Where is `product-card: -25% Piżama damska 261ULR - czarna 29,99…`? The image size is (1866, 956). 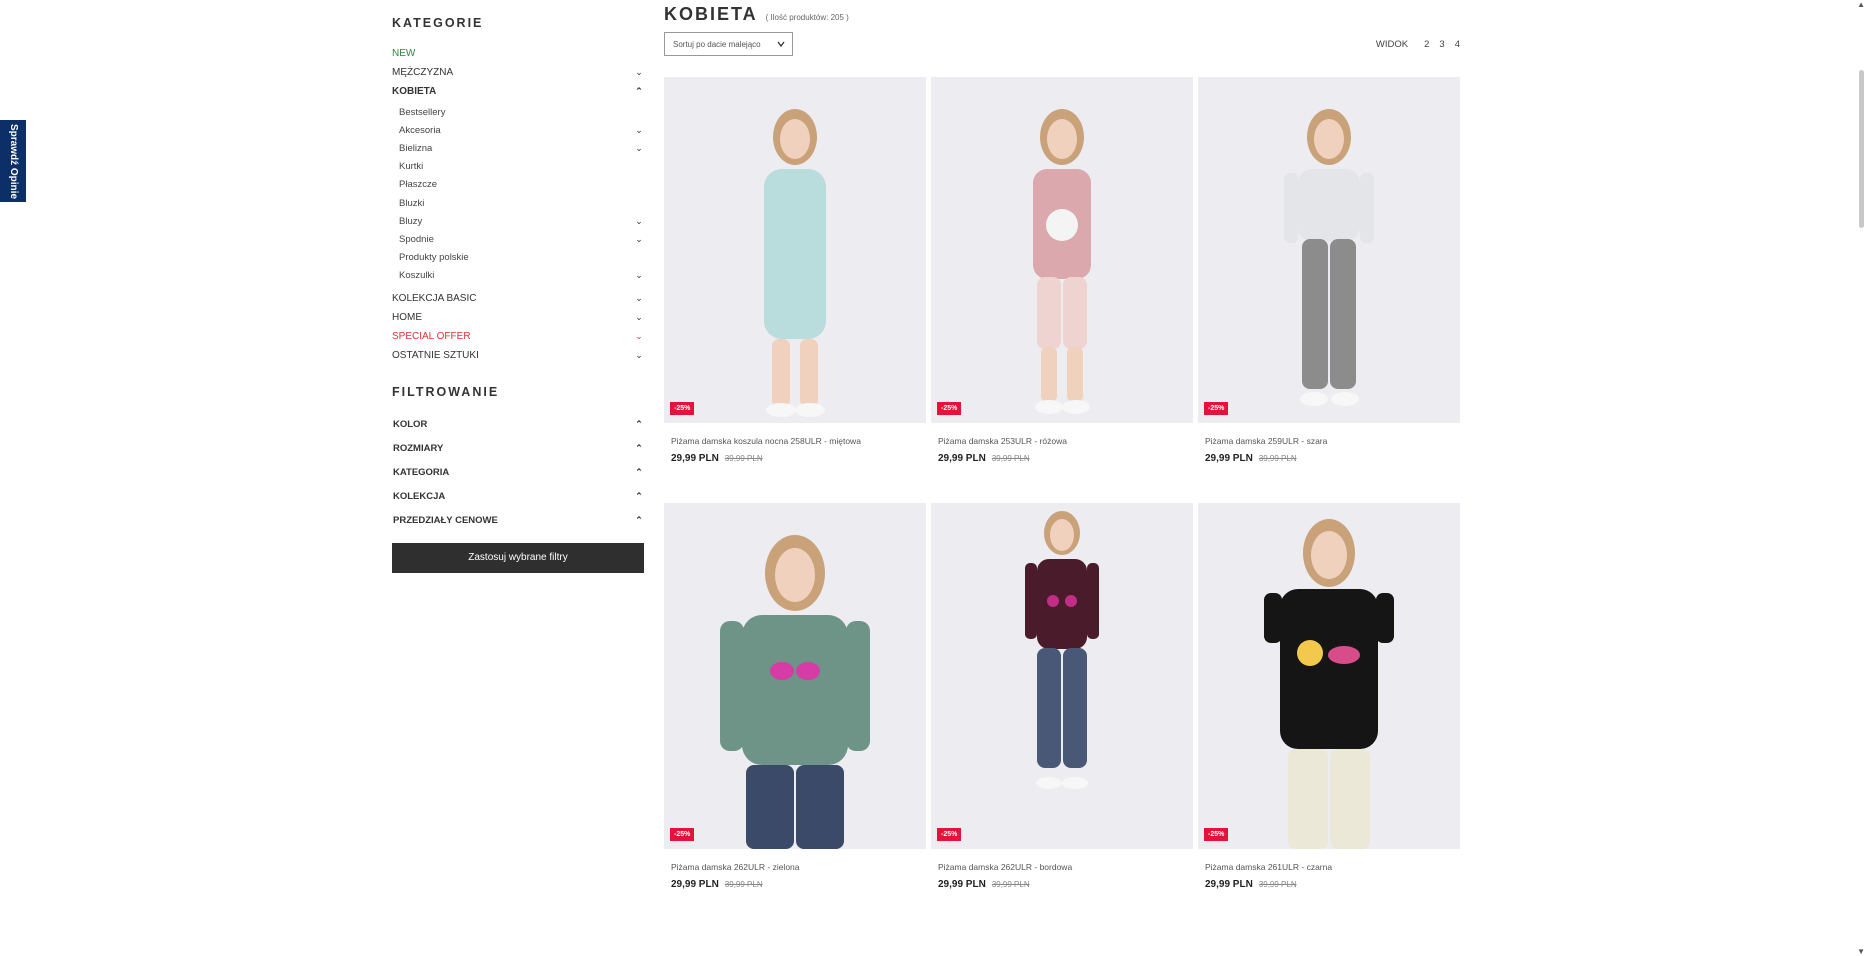
product-card: -25% Piżama damska 261ULR - czarna 29,99… is located at coordinates (1329, 696).